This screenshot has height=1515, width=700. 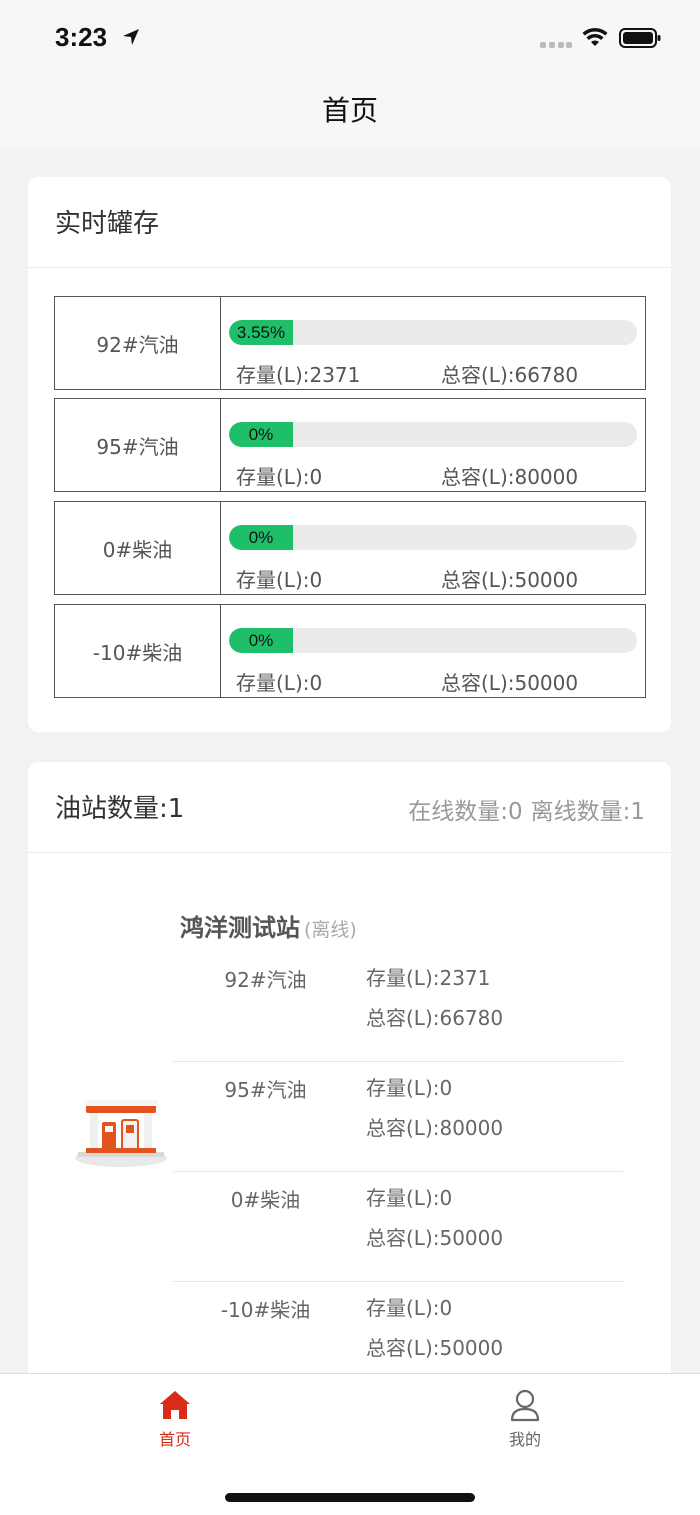 I want to click on tab-home: 首页, so click(x=175, y=1419).